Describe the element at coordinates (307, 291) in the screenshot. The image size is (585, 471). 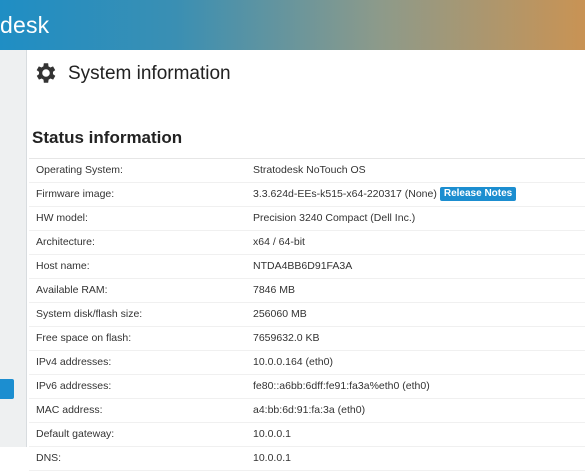
I see `table-row: Available RAM: 7846 MB` at that location.